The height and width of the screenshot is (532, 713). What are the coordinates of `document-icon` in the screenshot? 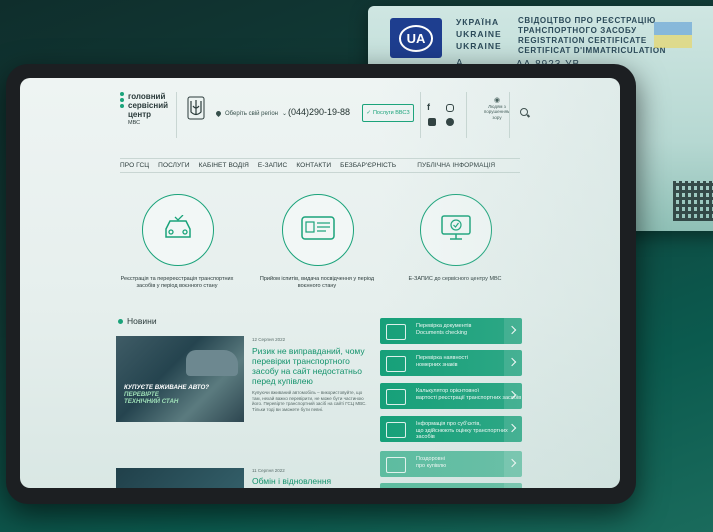 It's located at (396, 332).